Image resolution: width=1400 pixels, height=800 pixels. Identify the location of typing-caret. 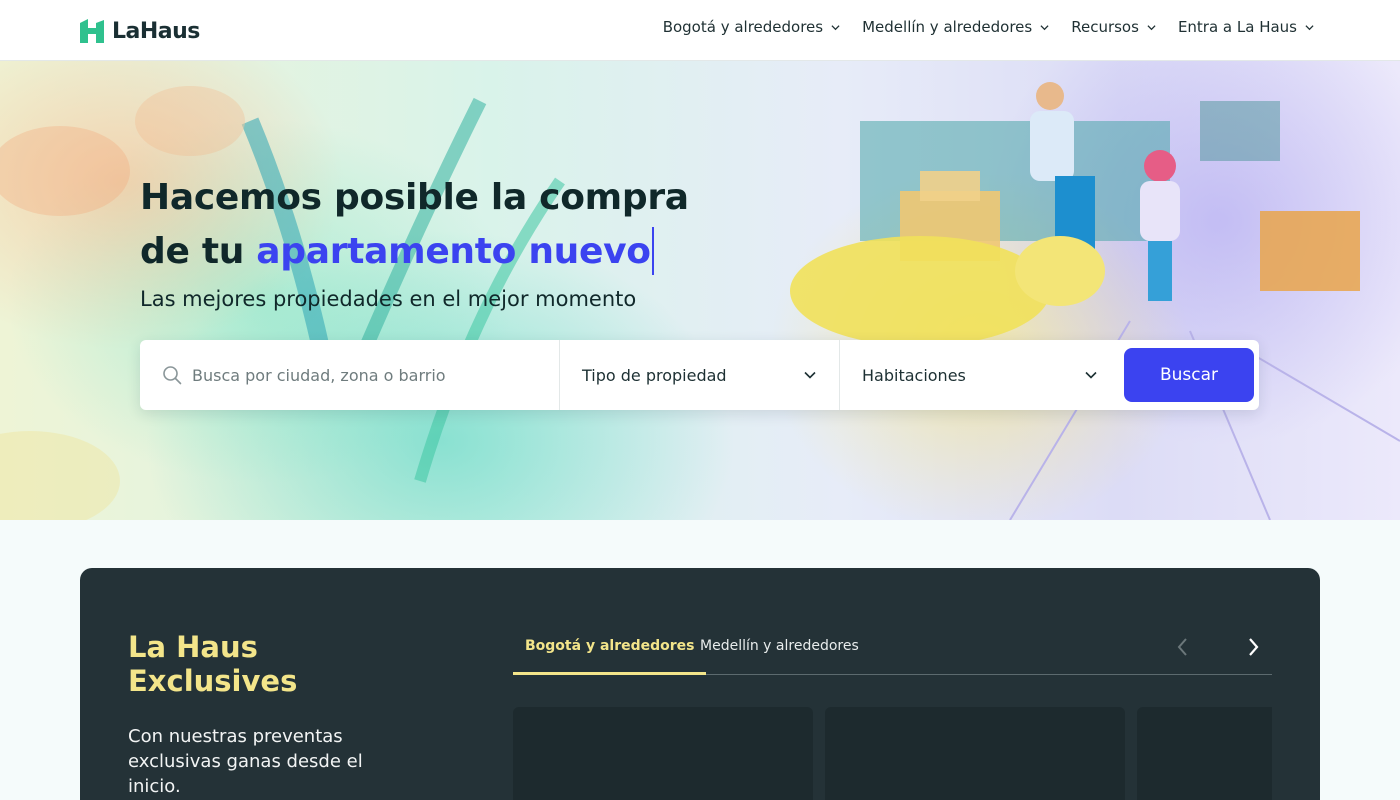
(652, 251).